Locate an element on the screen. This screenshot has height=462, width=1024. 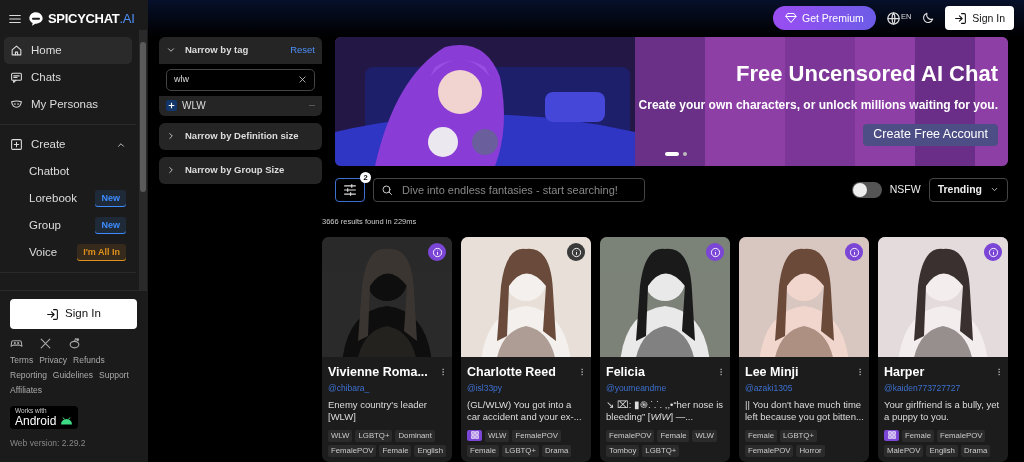
nsfw-label: NSFW is located at coordinates (905, 189).